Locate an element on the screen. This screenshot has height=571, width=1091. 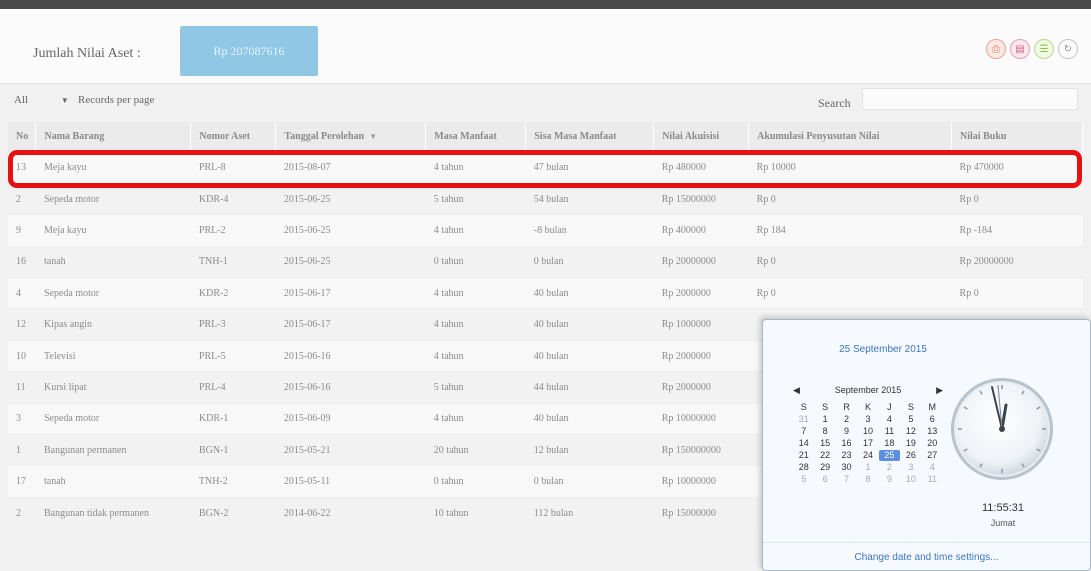
calendar-day: 13 is located at coordinates (932, 431).